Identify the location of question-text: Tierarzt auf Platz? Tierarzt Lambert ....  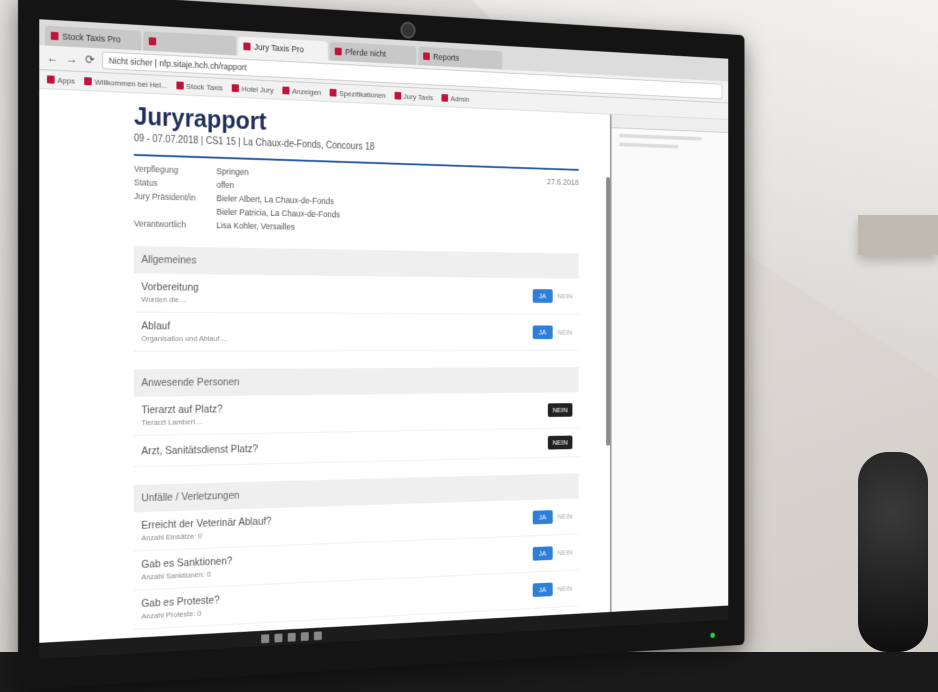
(181, 415).